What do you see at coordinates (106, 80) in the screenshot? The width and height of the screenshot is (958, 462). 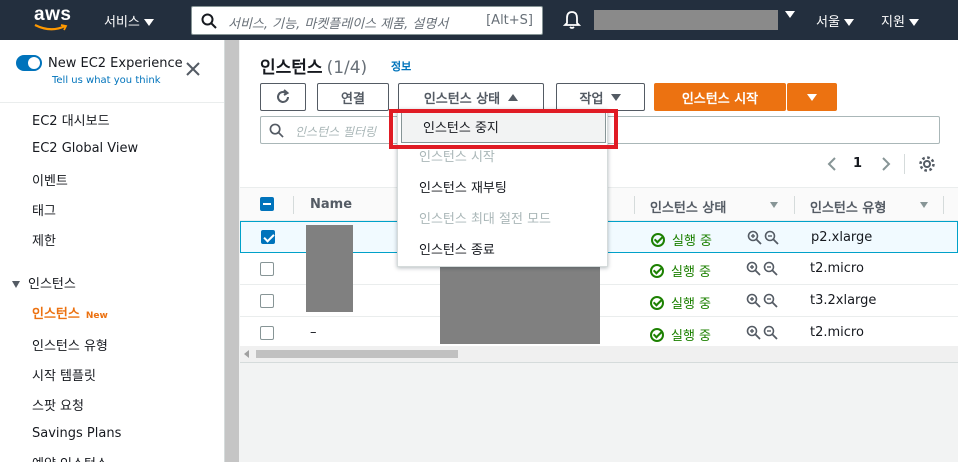 I see `feedback-link: Tell us what you think` at bounding box center [106, 80].